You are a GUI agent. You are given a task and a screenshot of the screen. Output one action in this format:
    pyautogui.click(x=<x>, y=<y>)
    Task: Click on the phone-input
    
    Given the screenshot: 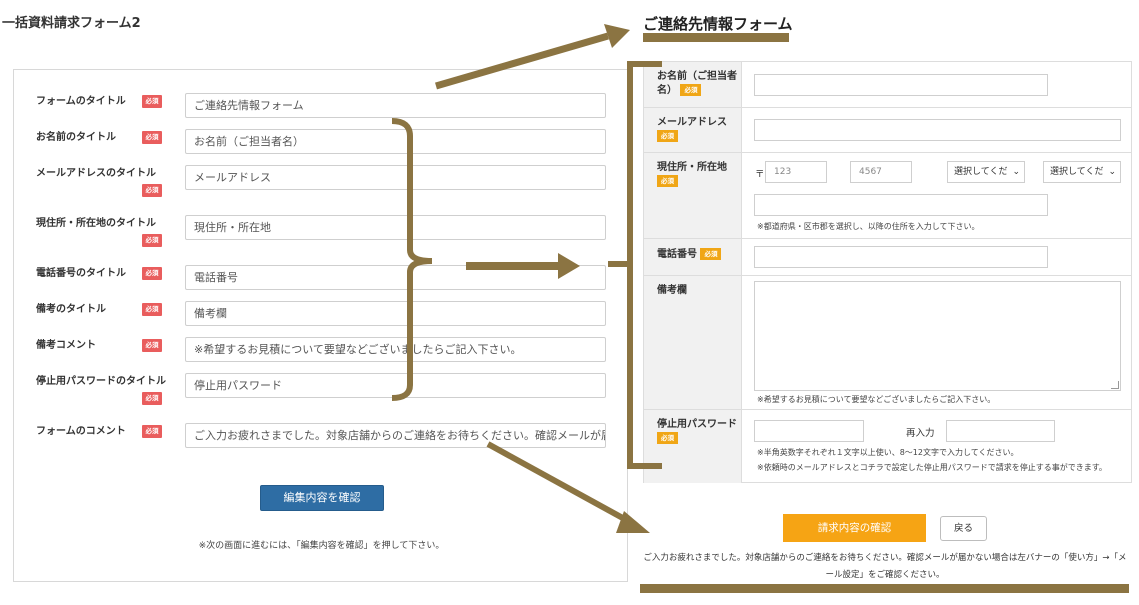 What is the action you would take?
    pyautogui.click(x=901, y=257)
    